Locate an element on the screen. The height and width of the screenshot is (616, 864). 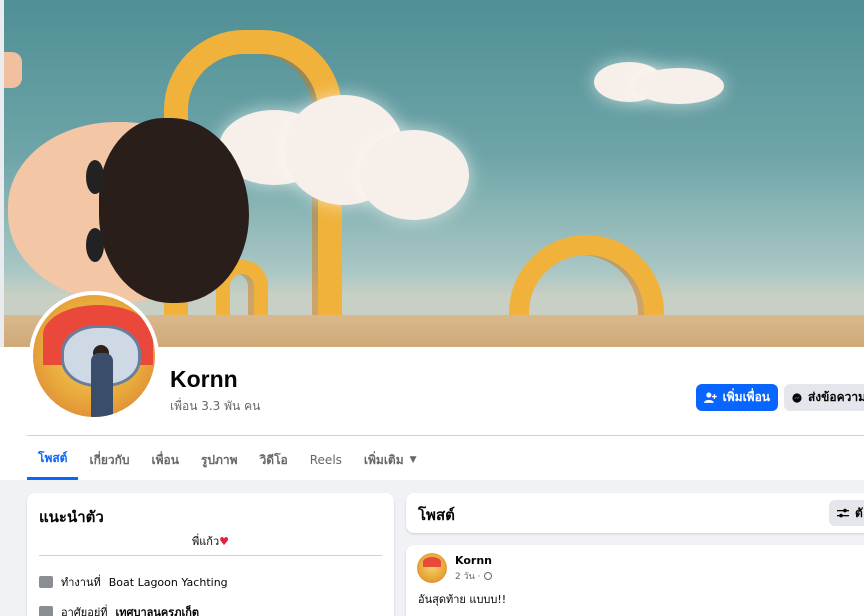
post-time: 2 วัน · is located at coordinates (468, 576).